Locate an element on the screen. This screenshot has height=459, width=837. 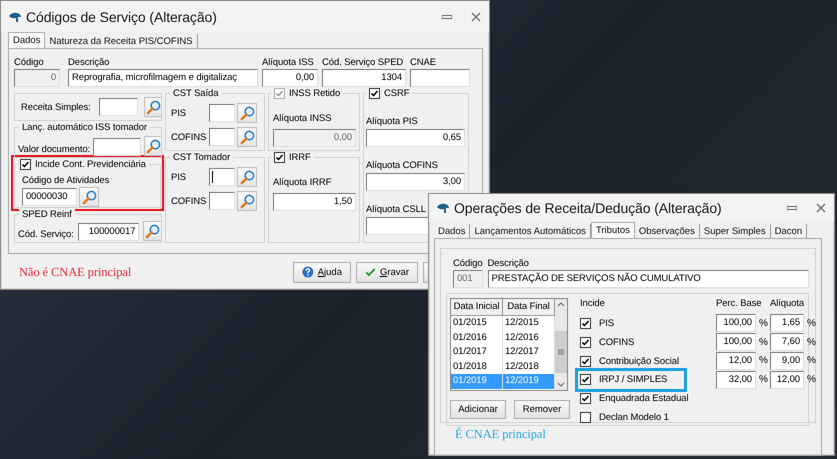
input-field: 00000030 is located at coordinates (49, 197).